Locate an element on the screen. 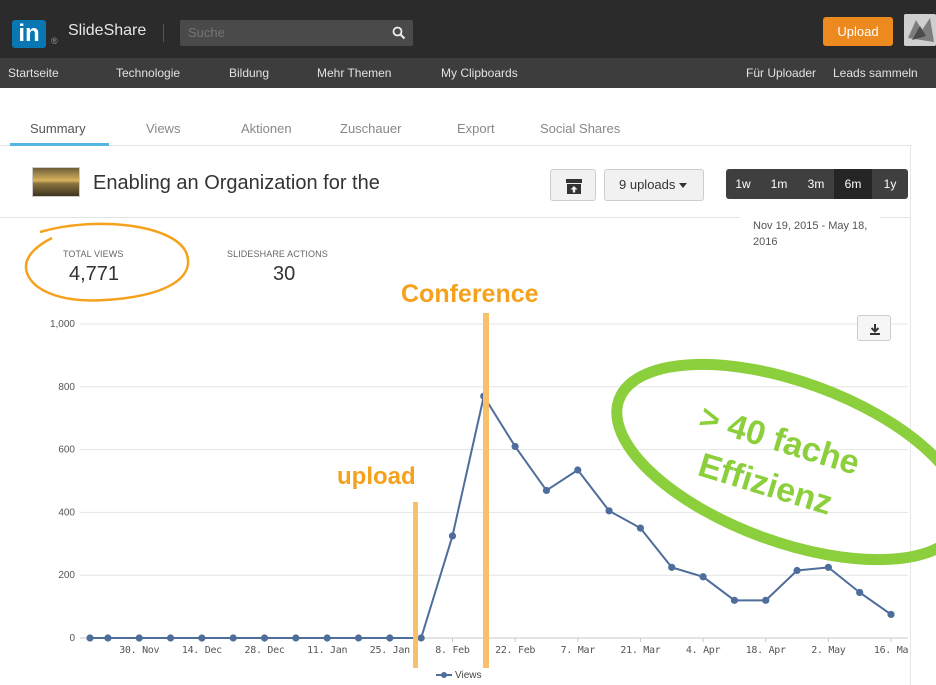 The image size is (936, 685). range-6m: 6m is located at coordinates (853, 184).